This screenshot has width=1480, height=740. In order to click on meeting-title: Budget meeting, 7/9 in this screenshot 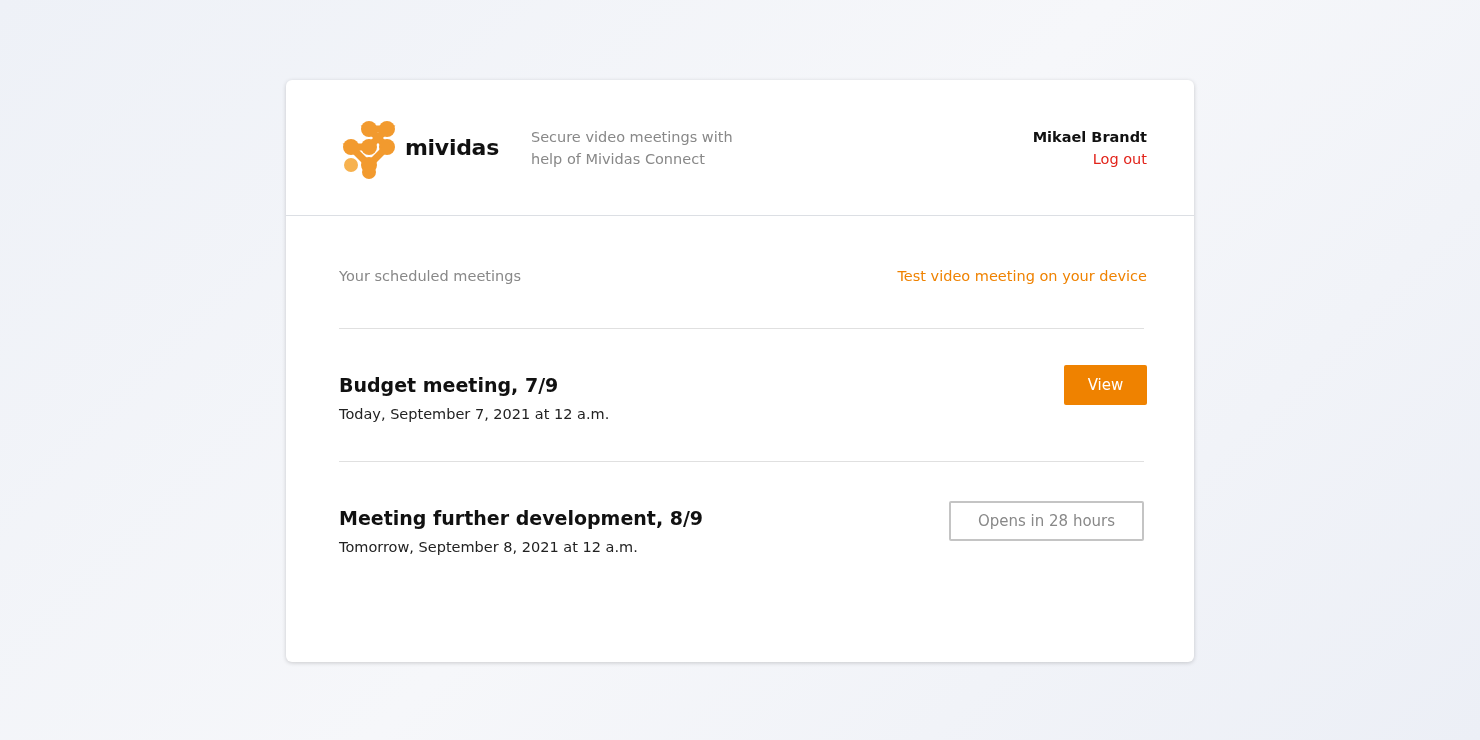, I will do `click(449, 385)`.